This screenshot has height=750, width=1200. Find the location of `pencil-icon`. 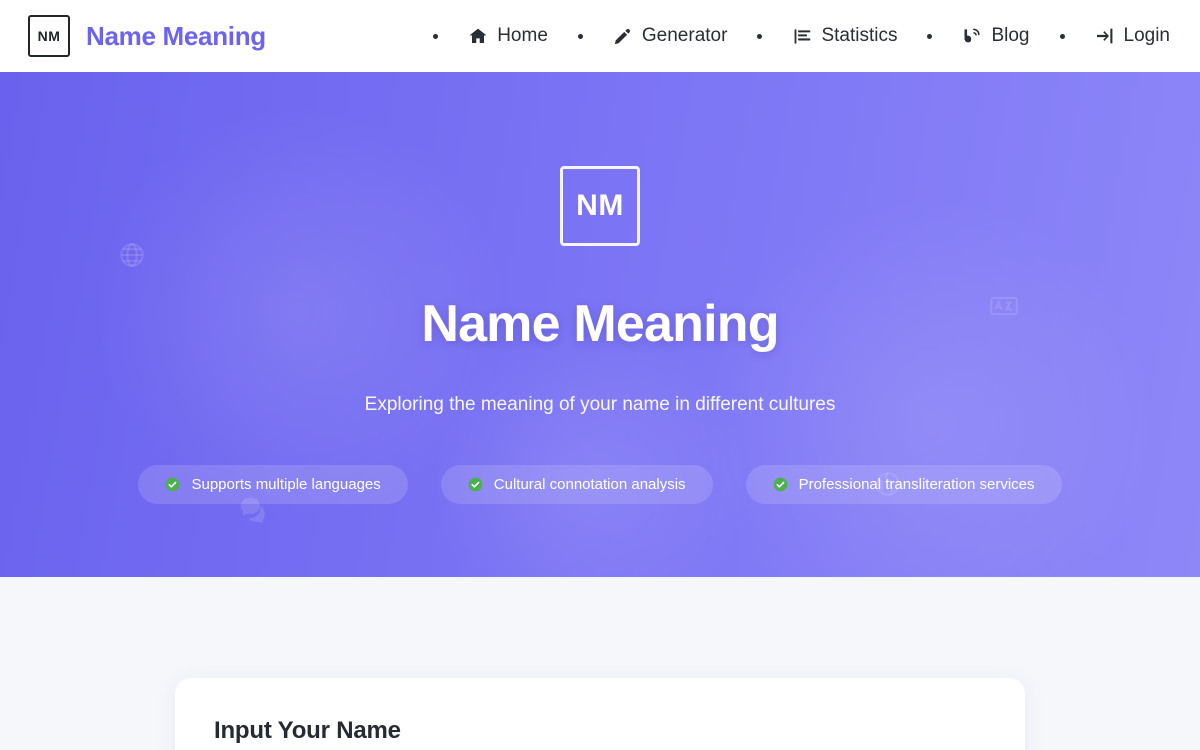

pencil-icon is located at coordinates (623, 36).